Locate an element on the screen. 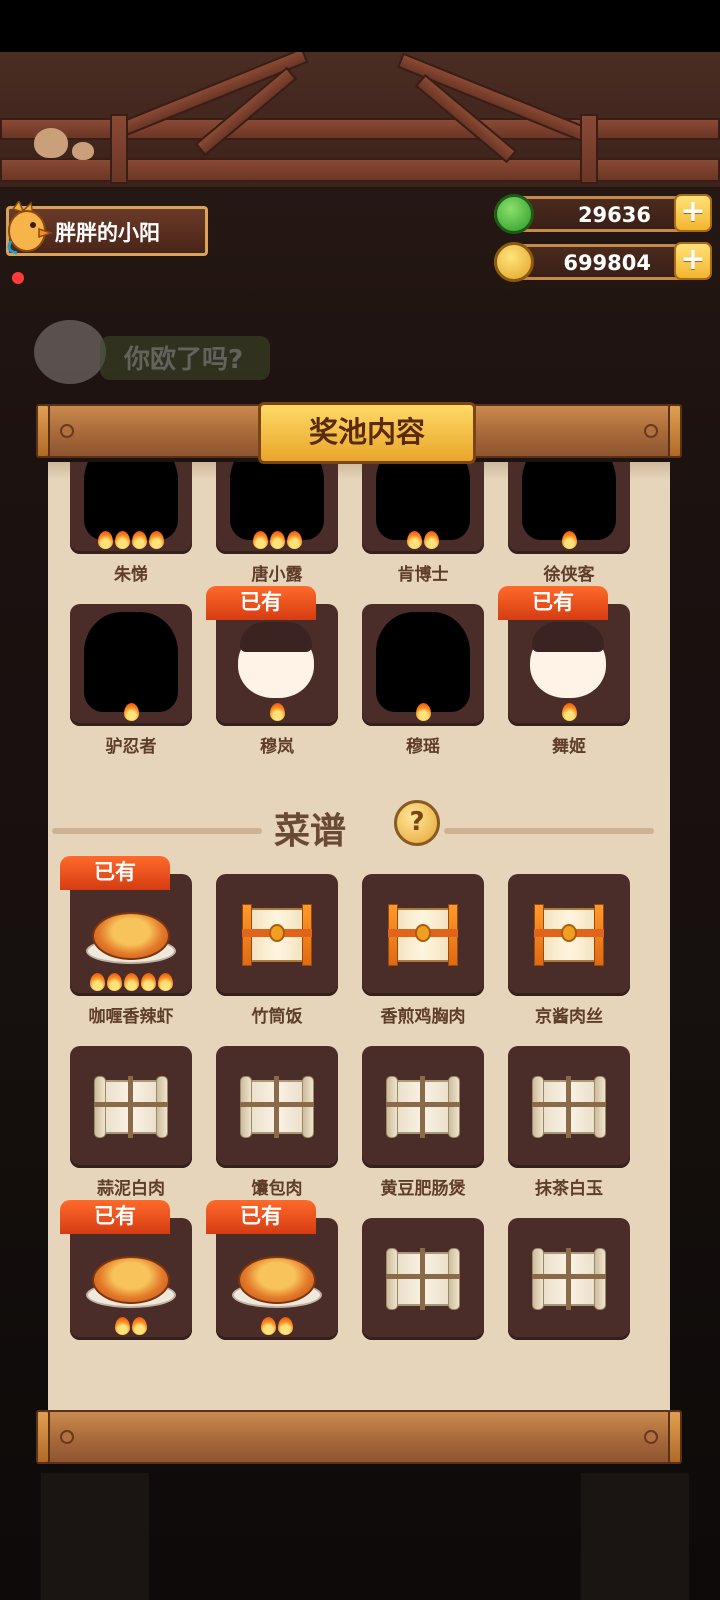 This screenshot has width=720, height=1600. roof-beams is located at coordinates (360, 119).